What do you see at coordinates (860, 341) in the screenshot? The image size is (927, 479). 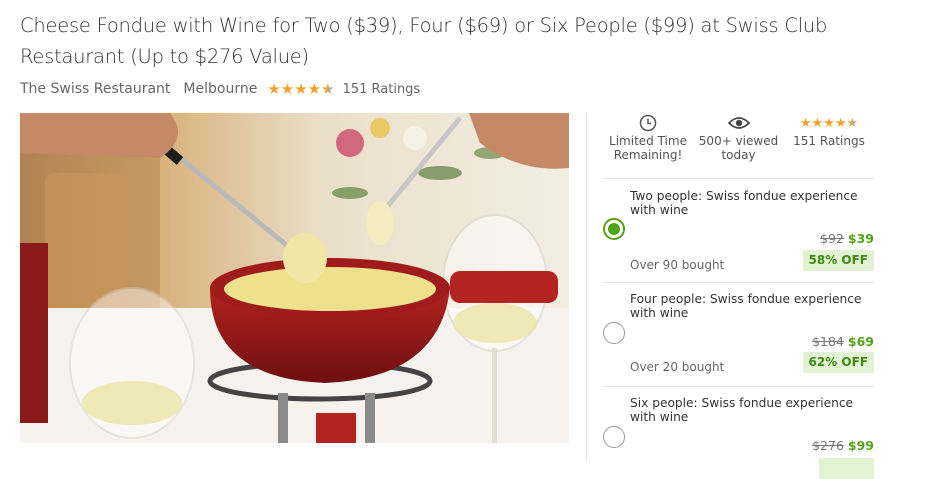 I see `deal-price: $69` at bounding box center [860, 341].